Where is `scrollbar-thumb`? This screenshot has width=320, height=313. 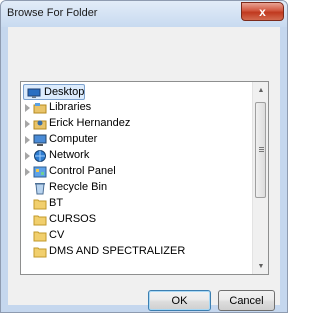 scrollbar-thumb is located at coordinates (260, 150).